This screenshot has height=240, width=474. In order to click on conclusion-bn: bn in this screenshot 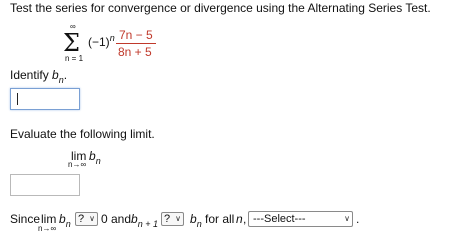, I will do `click(65, 220)`.